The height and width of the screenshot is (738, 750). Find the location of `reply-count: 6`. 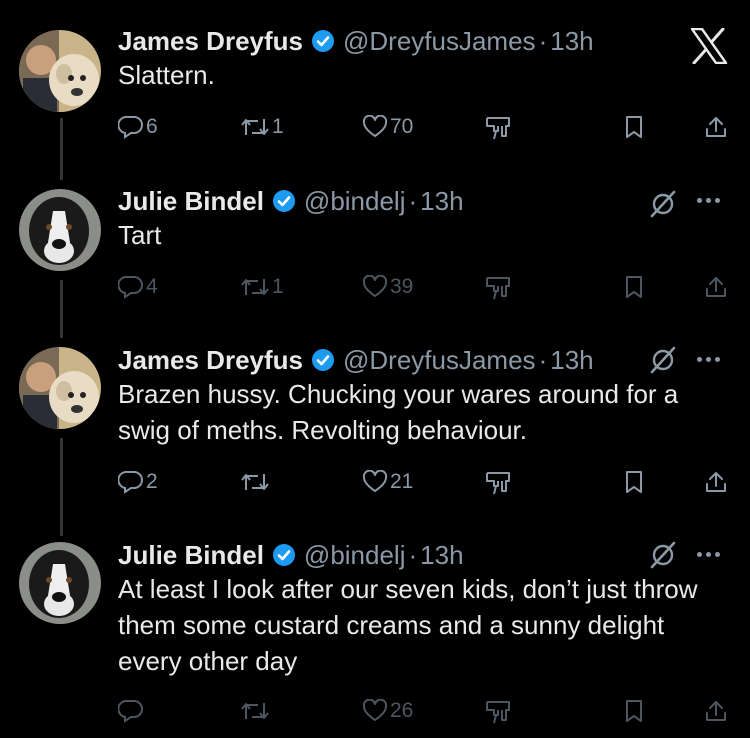

reply-count: 6 is located at coordinates (152, 126).